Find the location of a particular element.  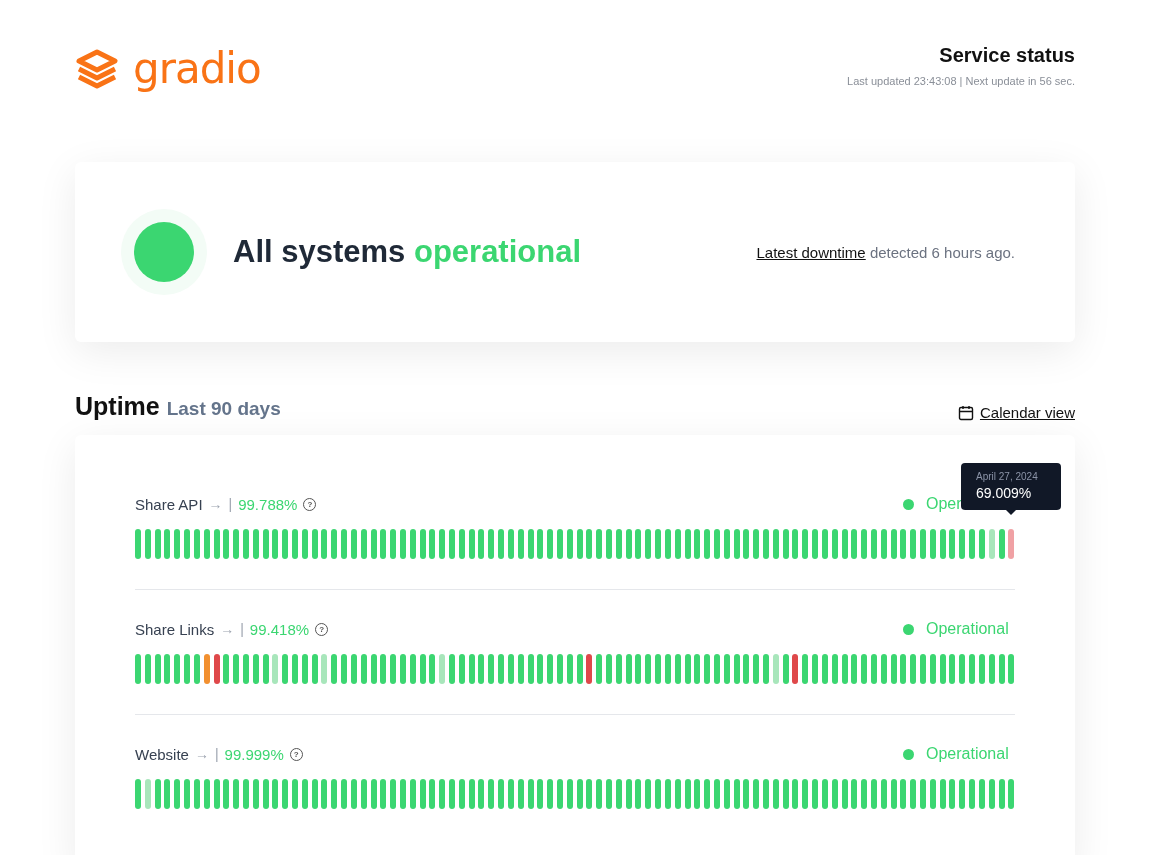

downtime-link: Latest downtime is located at coordinates (811, 252).